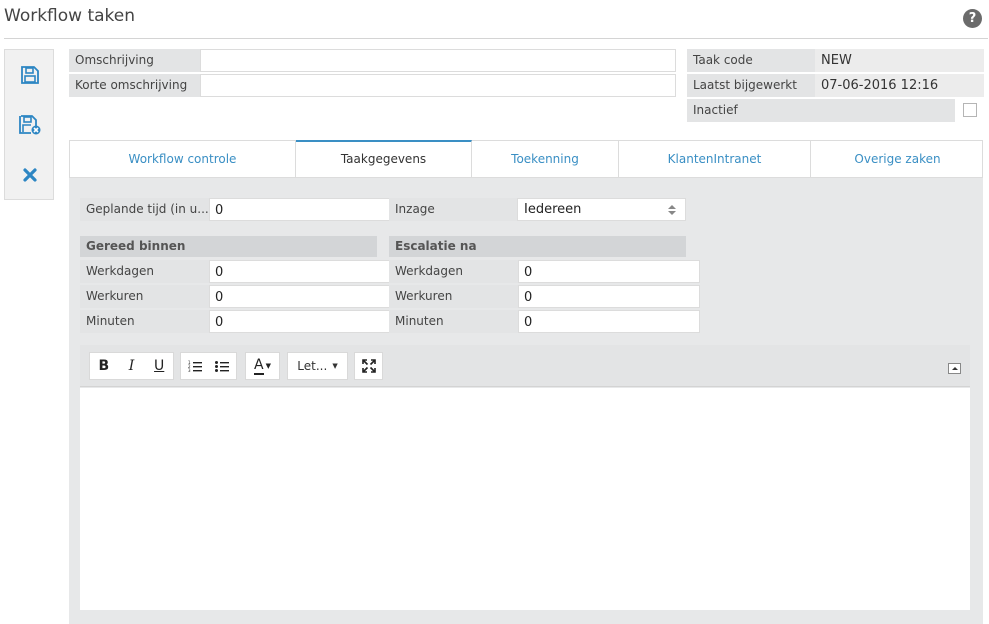 The width and height of the screenshot is (989, 624). What do you see at coordinates (144, 296) in the screenshot?
I see `gereed-werkuren-label: Werkuren` at bounding box center [144, 296].